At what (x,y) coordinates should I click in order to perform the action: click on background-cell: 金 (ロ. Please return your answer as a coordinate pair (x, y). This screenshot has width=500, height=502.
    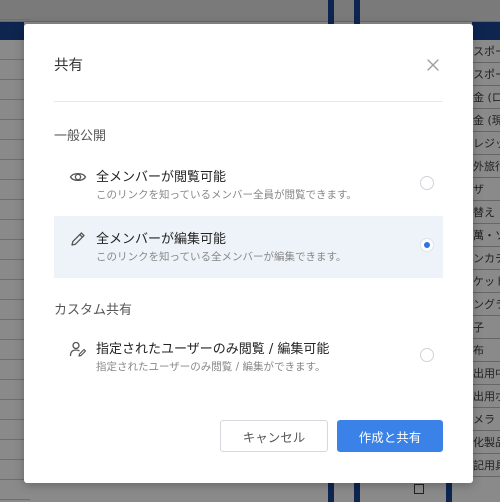
    Looking at the image, I should click on (486, 97).